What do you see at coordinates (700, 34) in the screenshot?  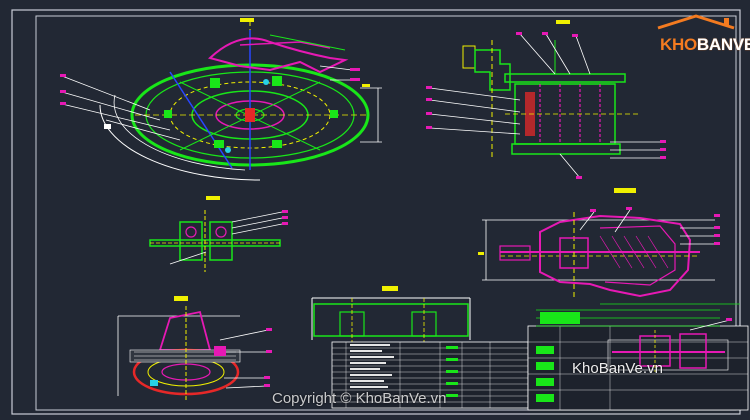 I see `khobanve-logo: KHOBANVE` at bounding box center [700, 34].